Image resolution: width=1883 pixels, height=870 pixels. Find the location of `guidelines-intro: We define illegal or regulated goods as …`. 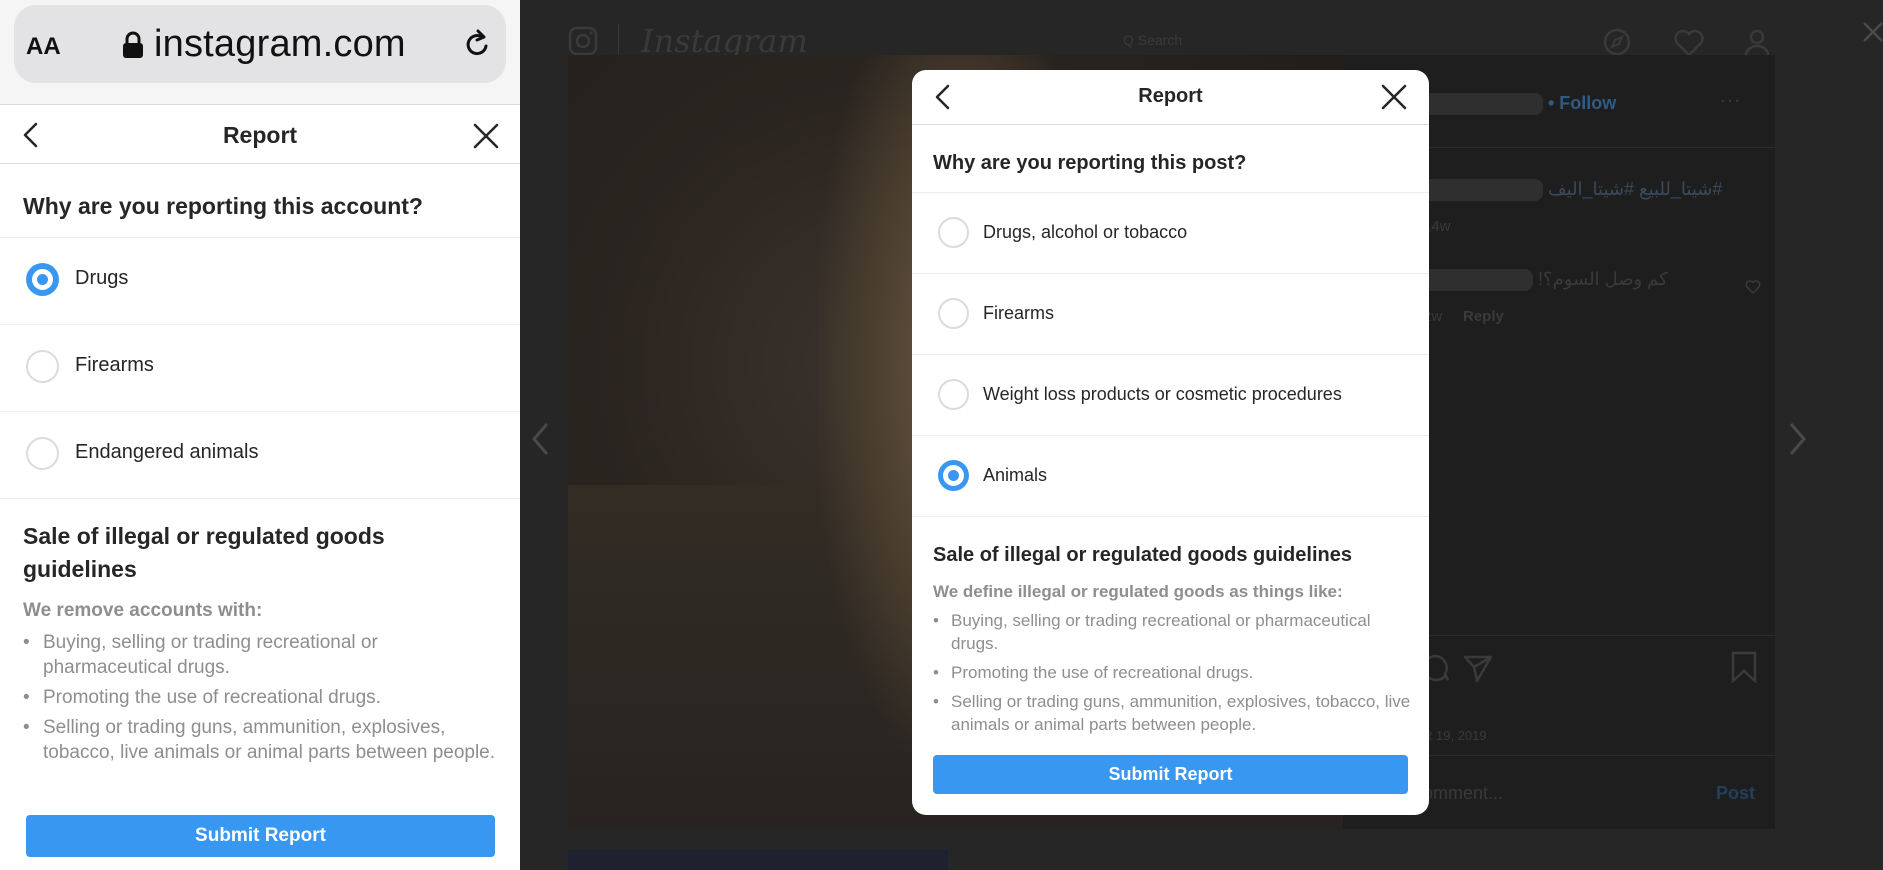

guidelines-intro: We define illegal or regulated goods as … is located at coordinates (1138, 591).